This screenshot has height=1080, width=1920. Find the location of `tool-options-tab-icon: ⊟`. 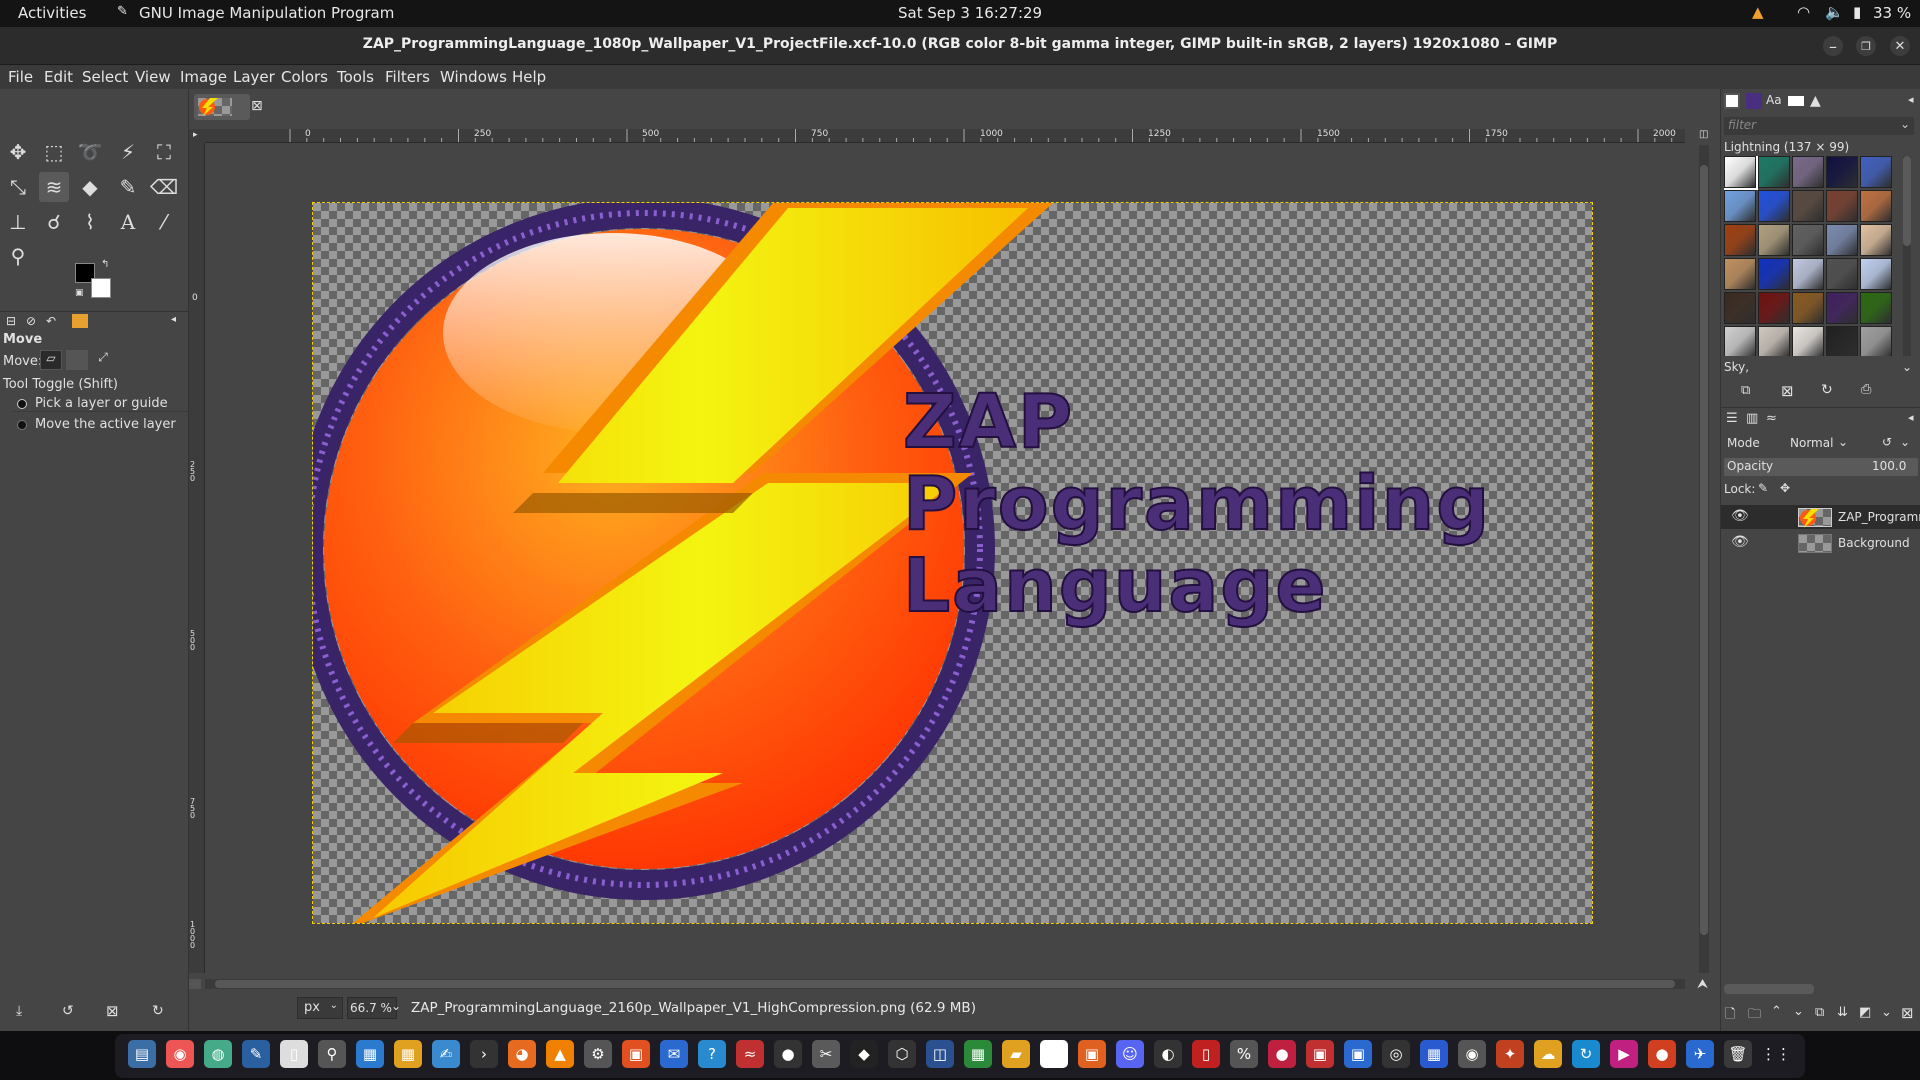

tool-options-tab-icon: ⊟ is located at coordinates (11, 321).